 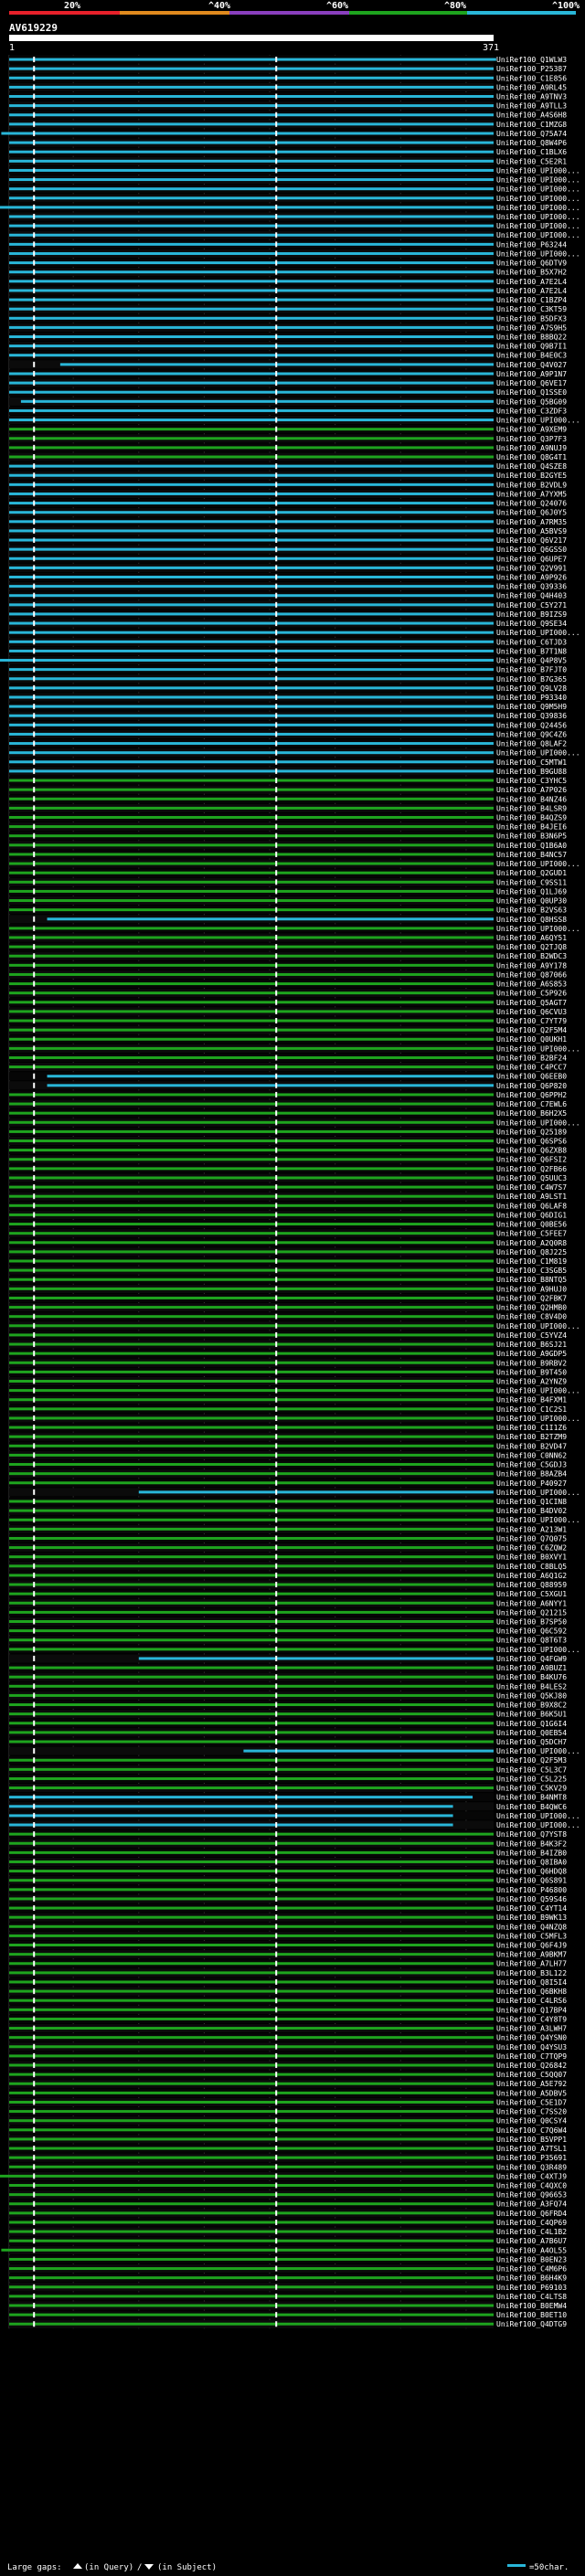 I want to click on hit-row: UniRef100_Q2HMB0, so click(x=288, y=1307).